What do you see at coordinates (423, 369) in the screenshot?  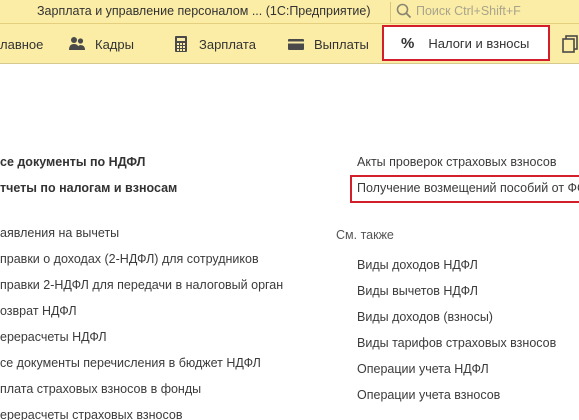 I see `link-ndfl-accounting-operations: Операции учета НДФЛ` at bounding box center [423, 369].